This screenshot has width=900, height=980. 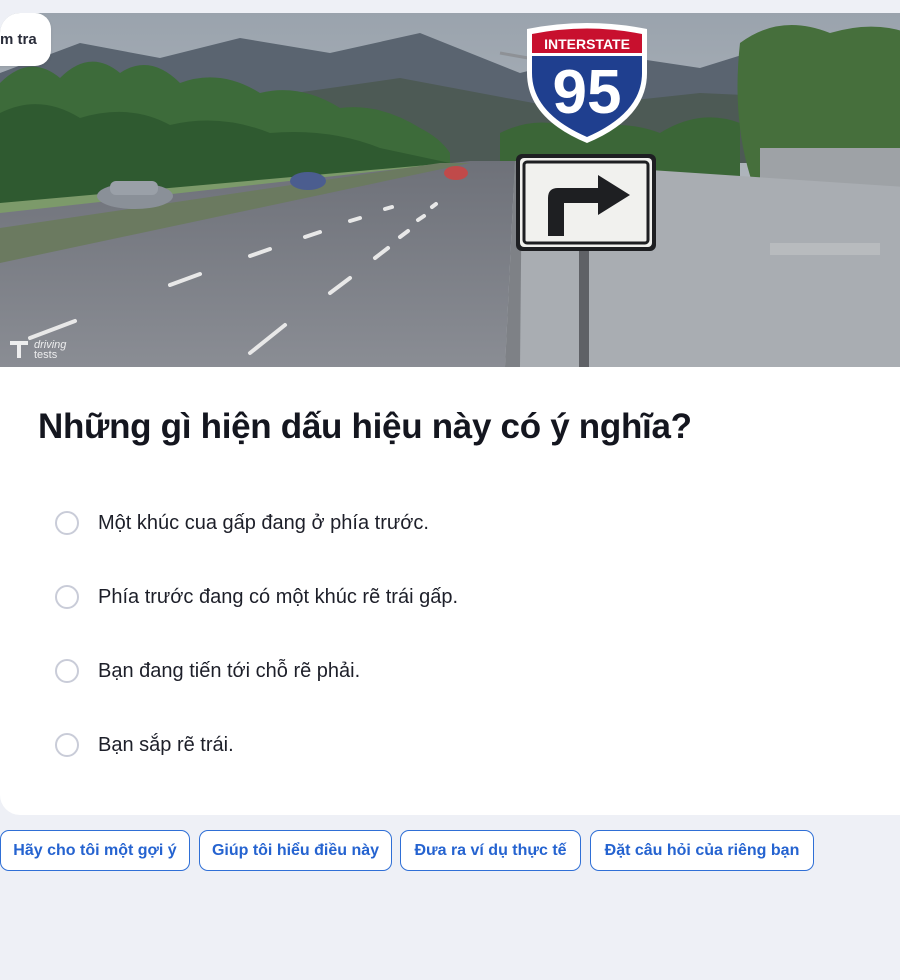 I want to click on mode-tag: m tra, so click(x=25, y=39).